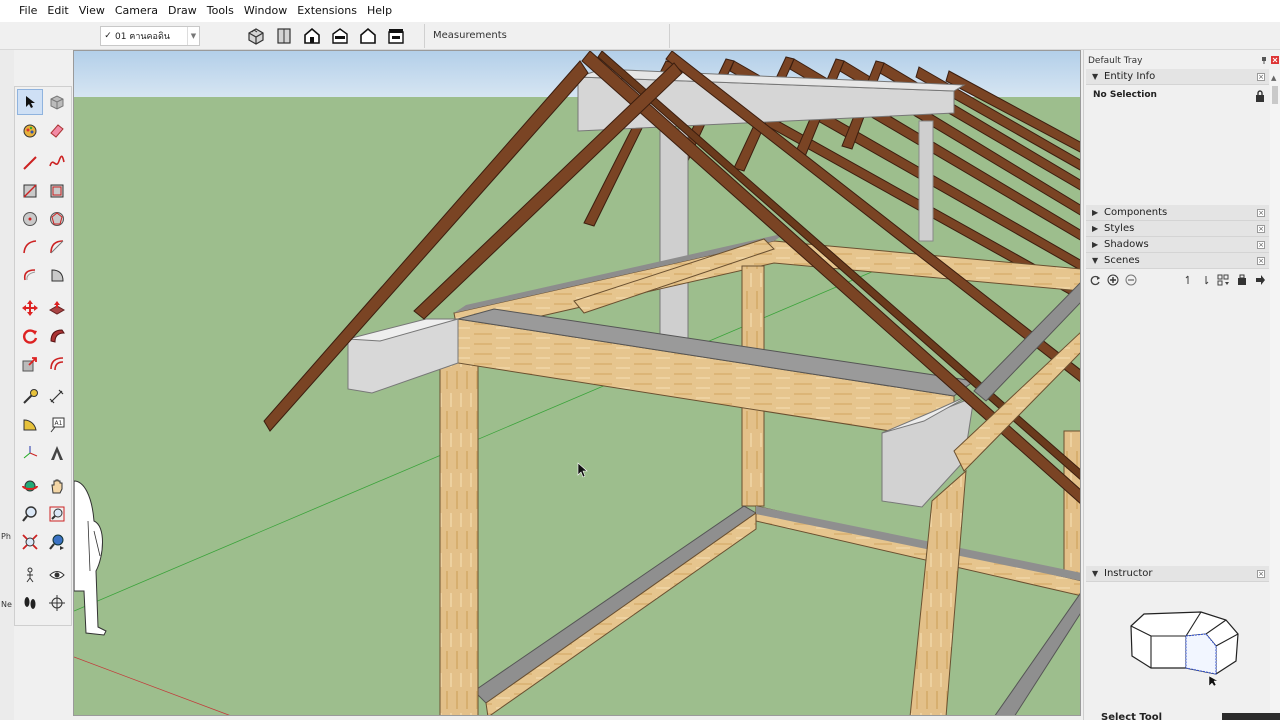 The width and height of the screenshot is (1280, 720). I want to click on refresh-scene-button, so click(1095, 280).